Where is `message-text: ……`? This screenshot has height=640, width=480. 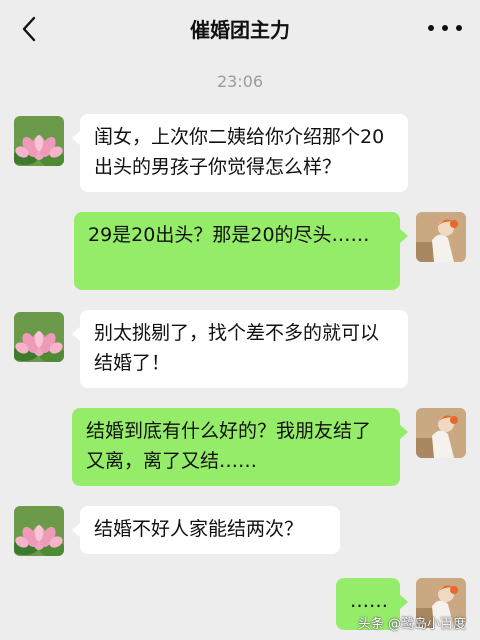 message-text: …… is located at coordinates (369, 601).